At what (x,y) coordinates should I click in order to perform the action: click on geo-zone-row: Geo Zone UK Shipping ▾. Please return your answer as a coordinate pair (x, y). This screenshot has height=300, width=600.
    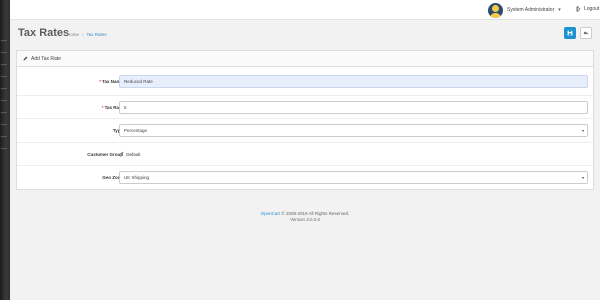
    Looking at the image, I should click on (305, 178).